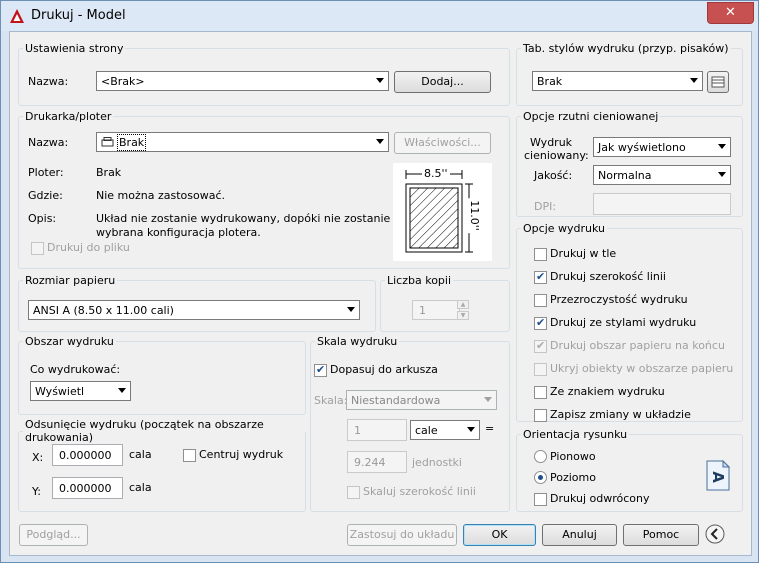  I want to click on scale-value-1-input: 1, so click(377, 430).